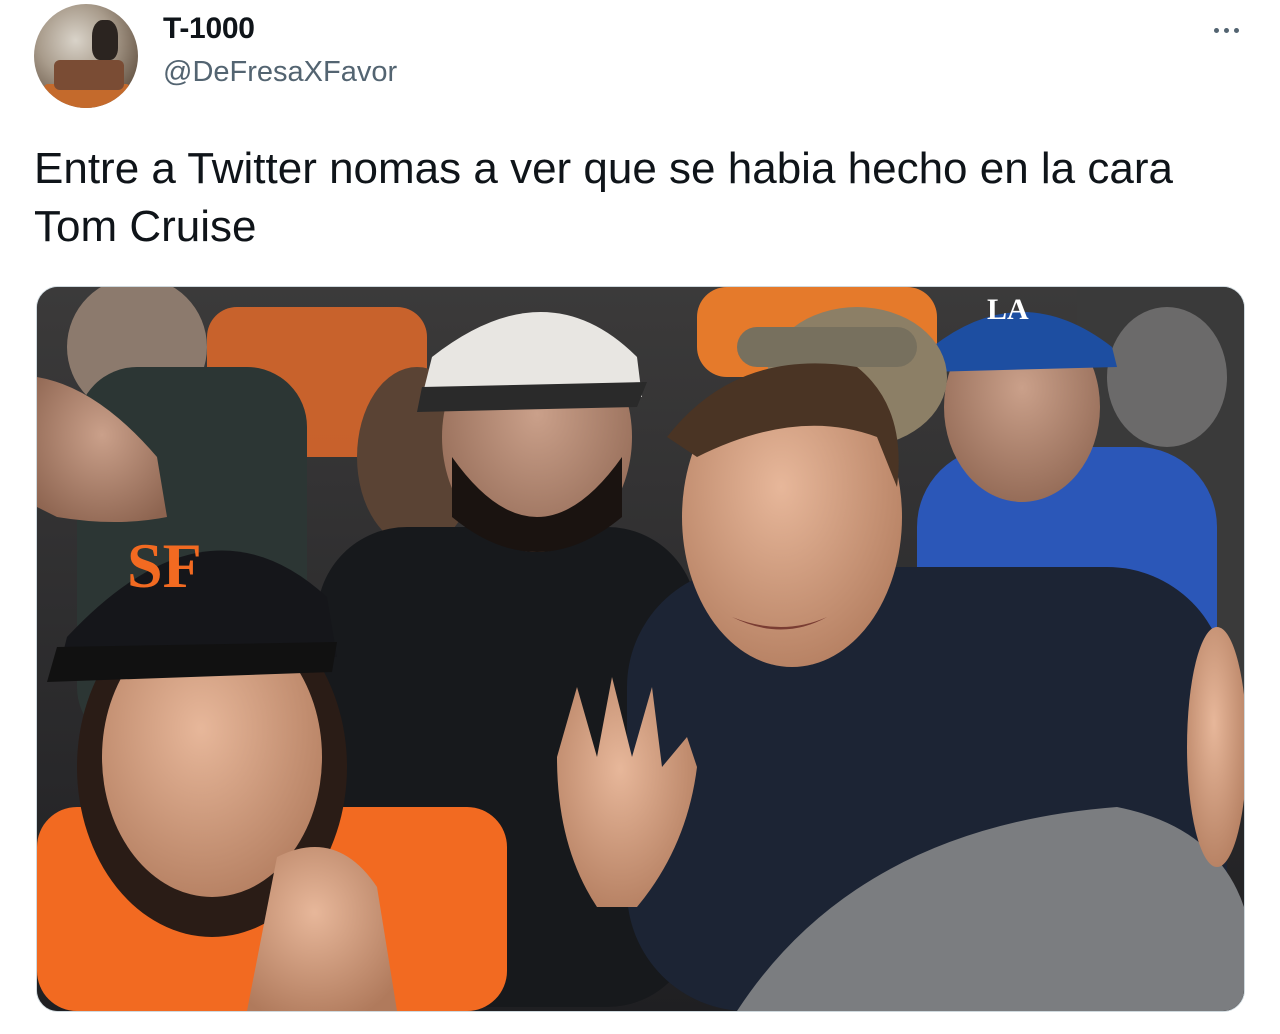 This screenshot has width=1280, height=1034. Describe the element at coordinates (86, 56) in the screenshot. I see `author-avatar` at that location.